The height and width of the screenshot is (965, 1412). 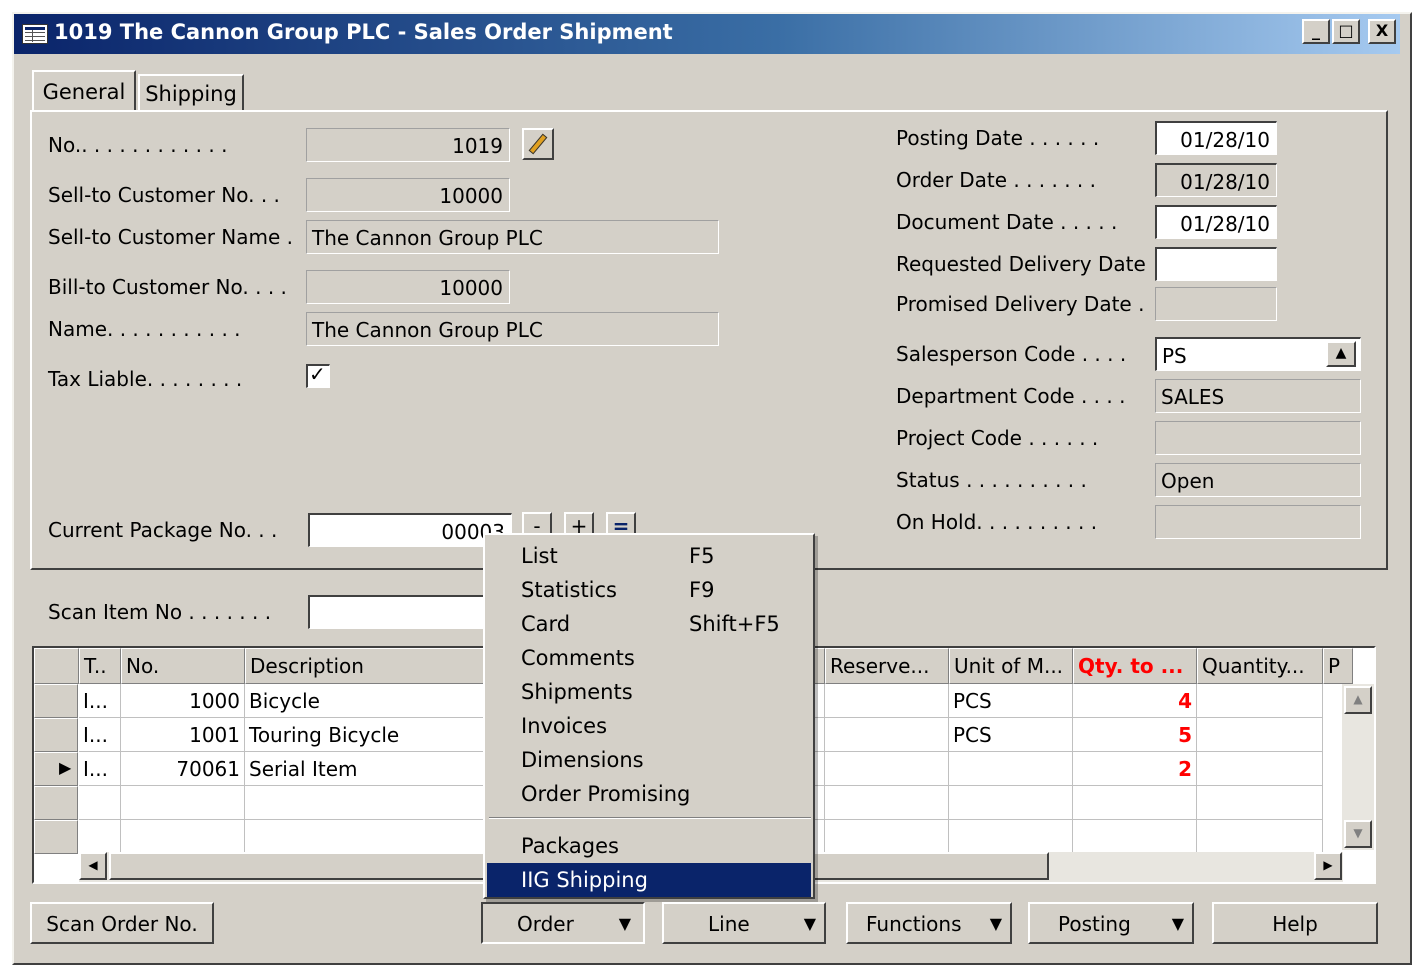 I want to click on department-code-field: SALES, so click(x=1258, y=396).